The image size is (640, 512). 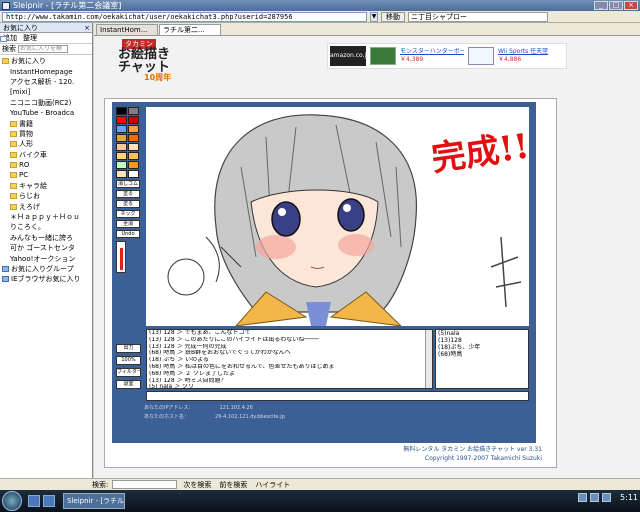 What do you see at coordinates (12, 501) in the screenshot?
I see `start-button` at bounding box center [12, 501].